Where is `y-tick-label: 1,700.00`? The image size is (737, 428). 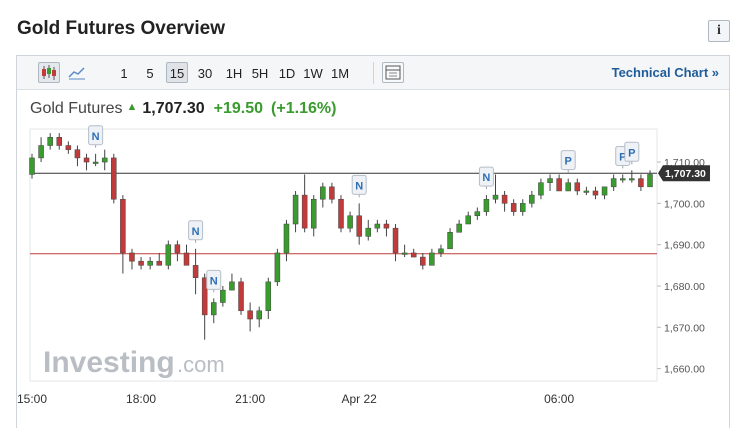 y-tick-label: 1,700.00 is located at coordinates (684, 204).